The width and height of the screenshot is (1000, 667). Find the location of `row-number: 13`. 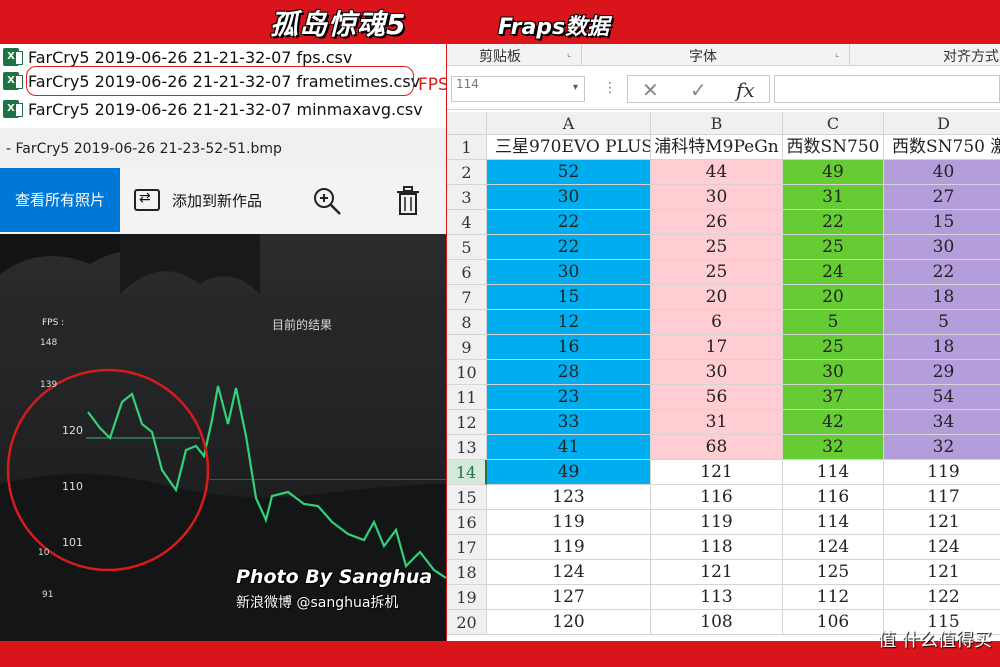

row-number: 13 is located at coordinates (467, 447).